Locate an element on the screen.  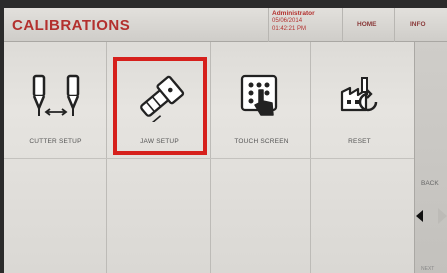
tile-label: RESET is located at coordinates (359, 141).